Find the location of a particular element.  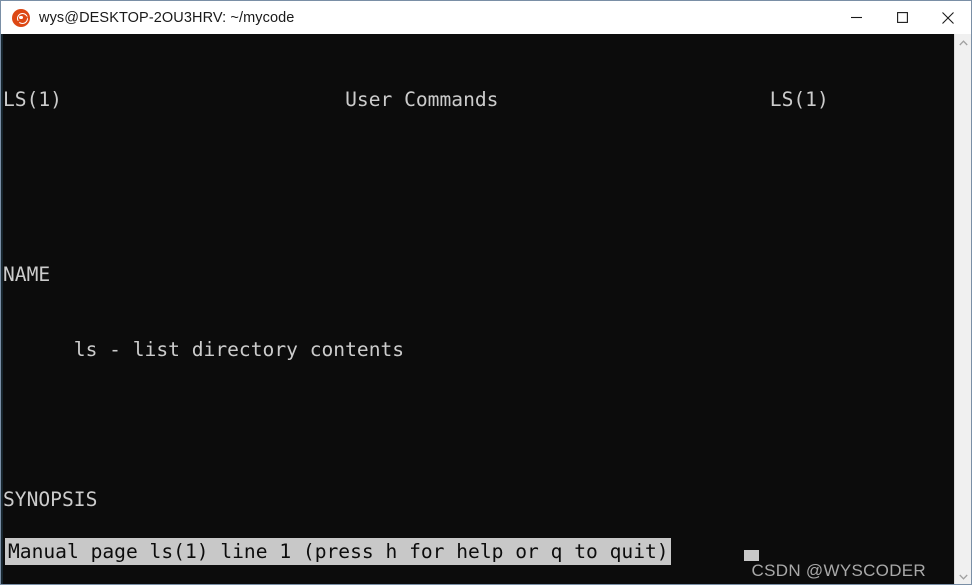

title-bar: wys@DESKTOP-2OU3HRV: ~/mycode is located at coordinates (486, 17).